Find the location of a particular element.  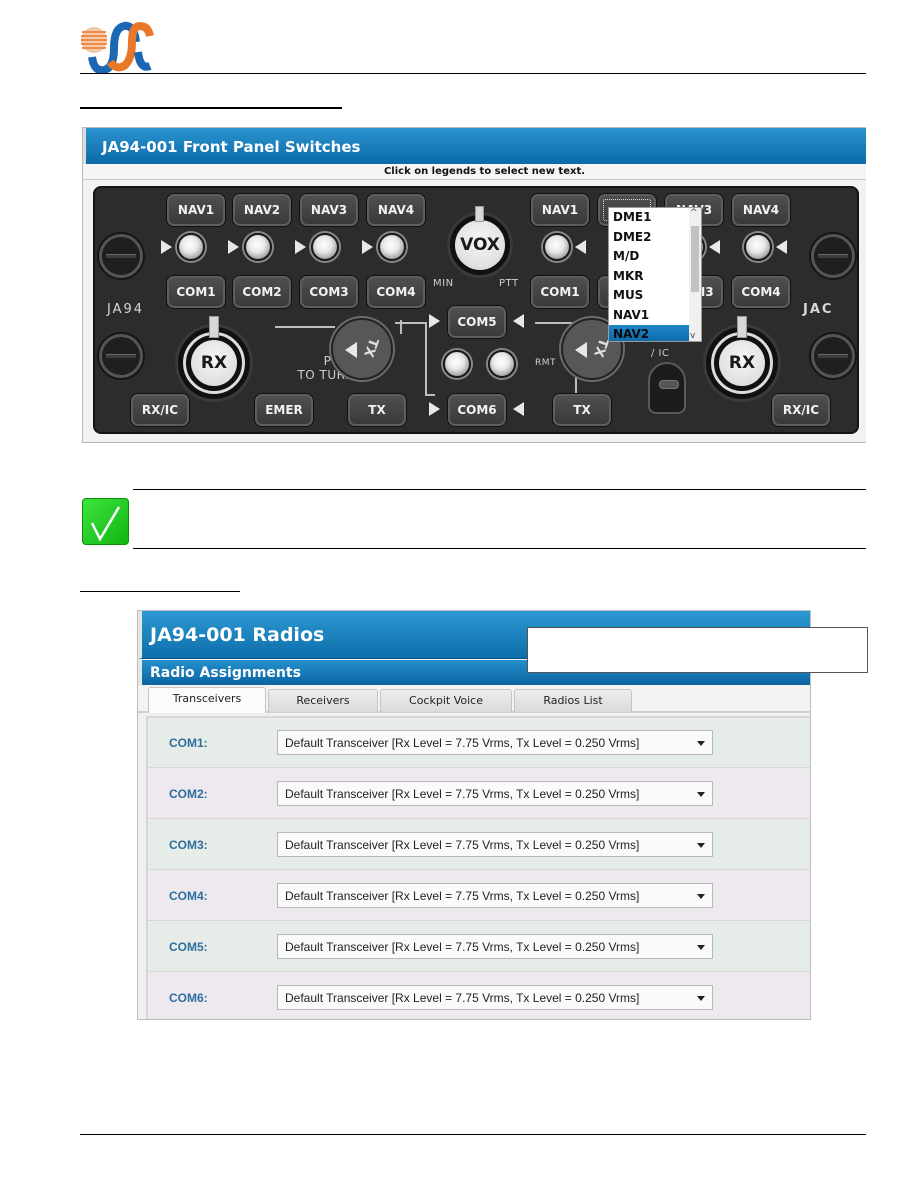

legend-option: MKR is located at coordinates (655, 277).